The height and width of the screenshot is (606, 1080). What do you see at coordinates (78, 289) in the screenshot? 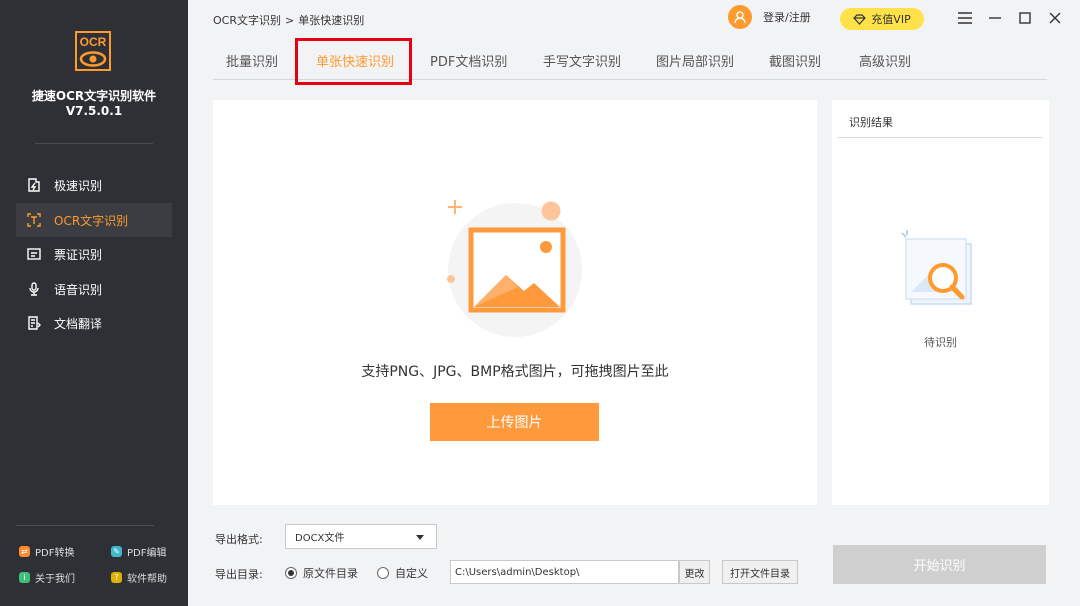
I see `sidebar-item-label: 语音识别` at bounding box center [78, 289].